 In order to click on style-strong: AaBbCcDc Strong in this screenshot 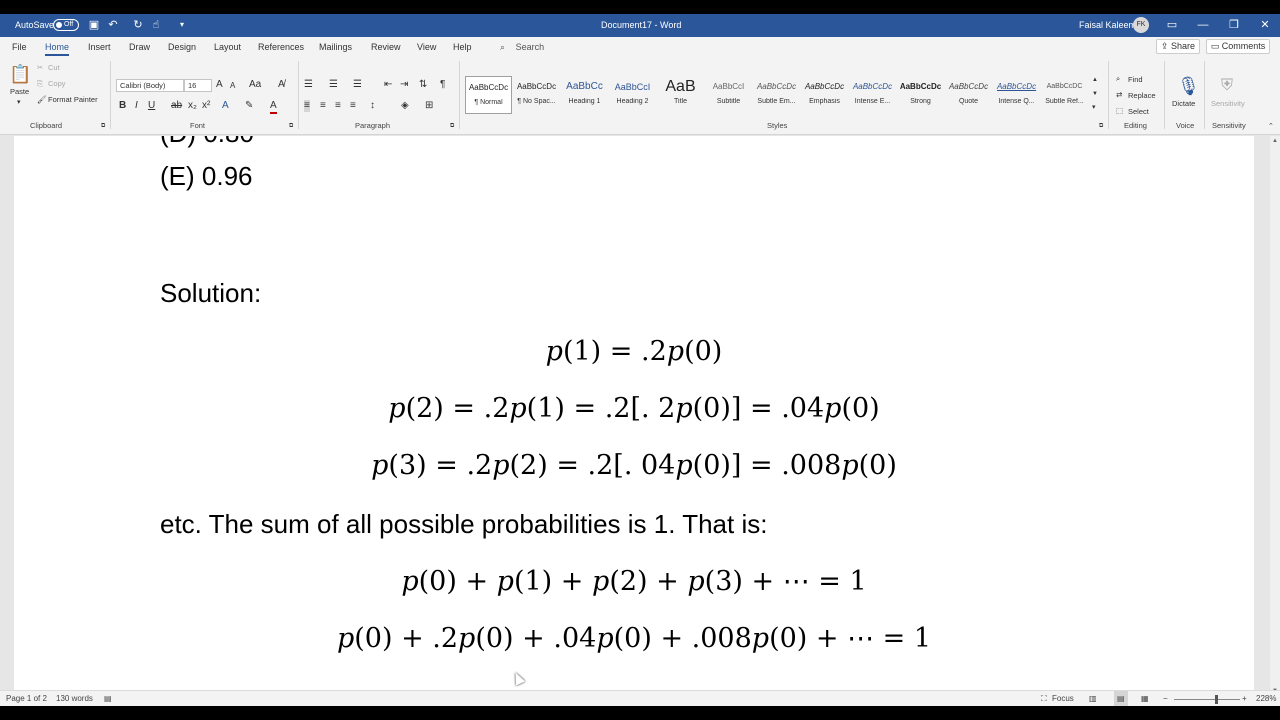, I will do `click(920, 95)`.